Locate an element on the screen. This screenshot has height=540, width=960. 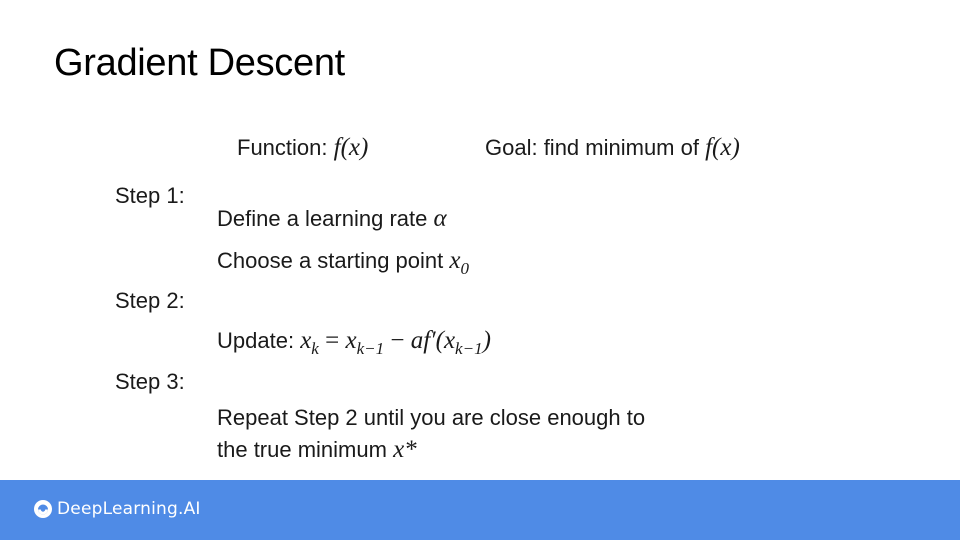
step1-line2-text: Choose a starting point is located at coordinates (330, 260).